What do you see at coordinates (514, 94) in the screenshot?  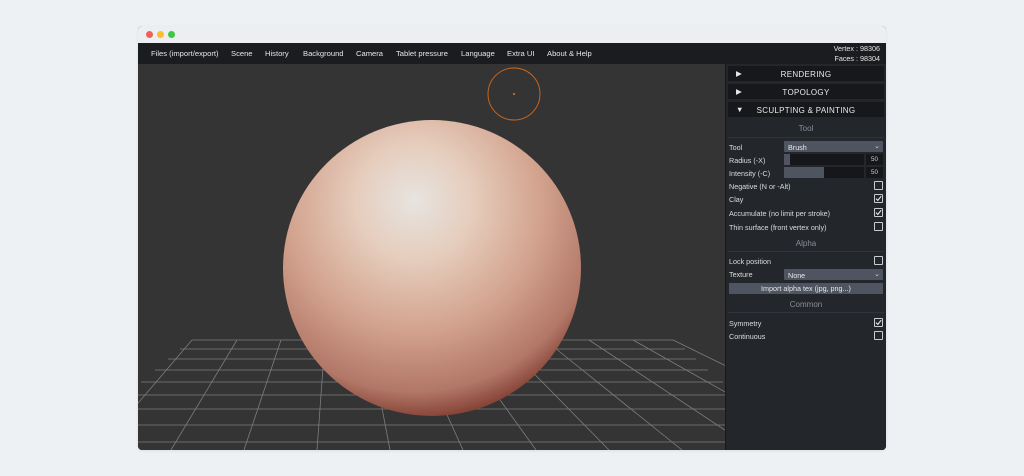 I see `brush-cursor-center` at bounding box center [514, 94].